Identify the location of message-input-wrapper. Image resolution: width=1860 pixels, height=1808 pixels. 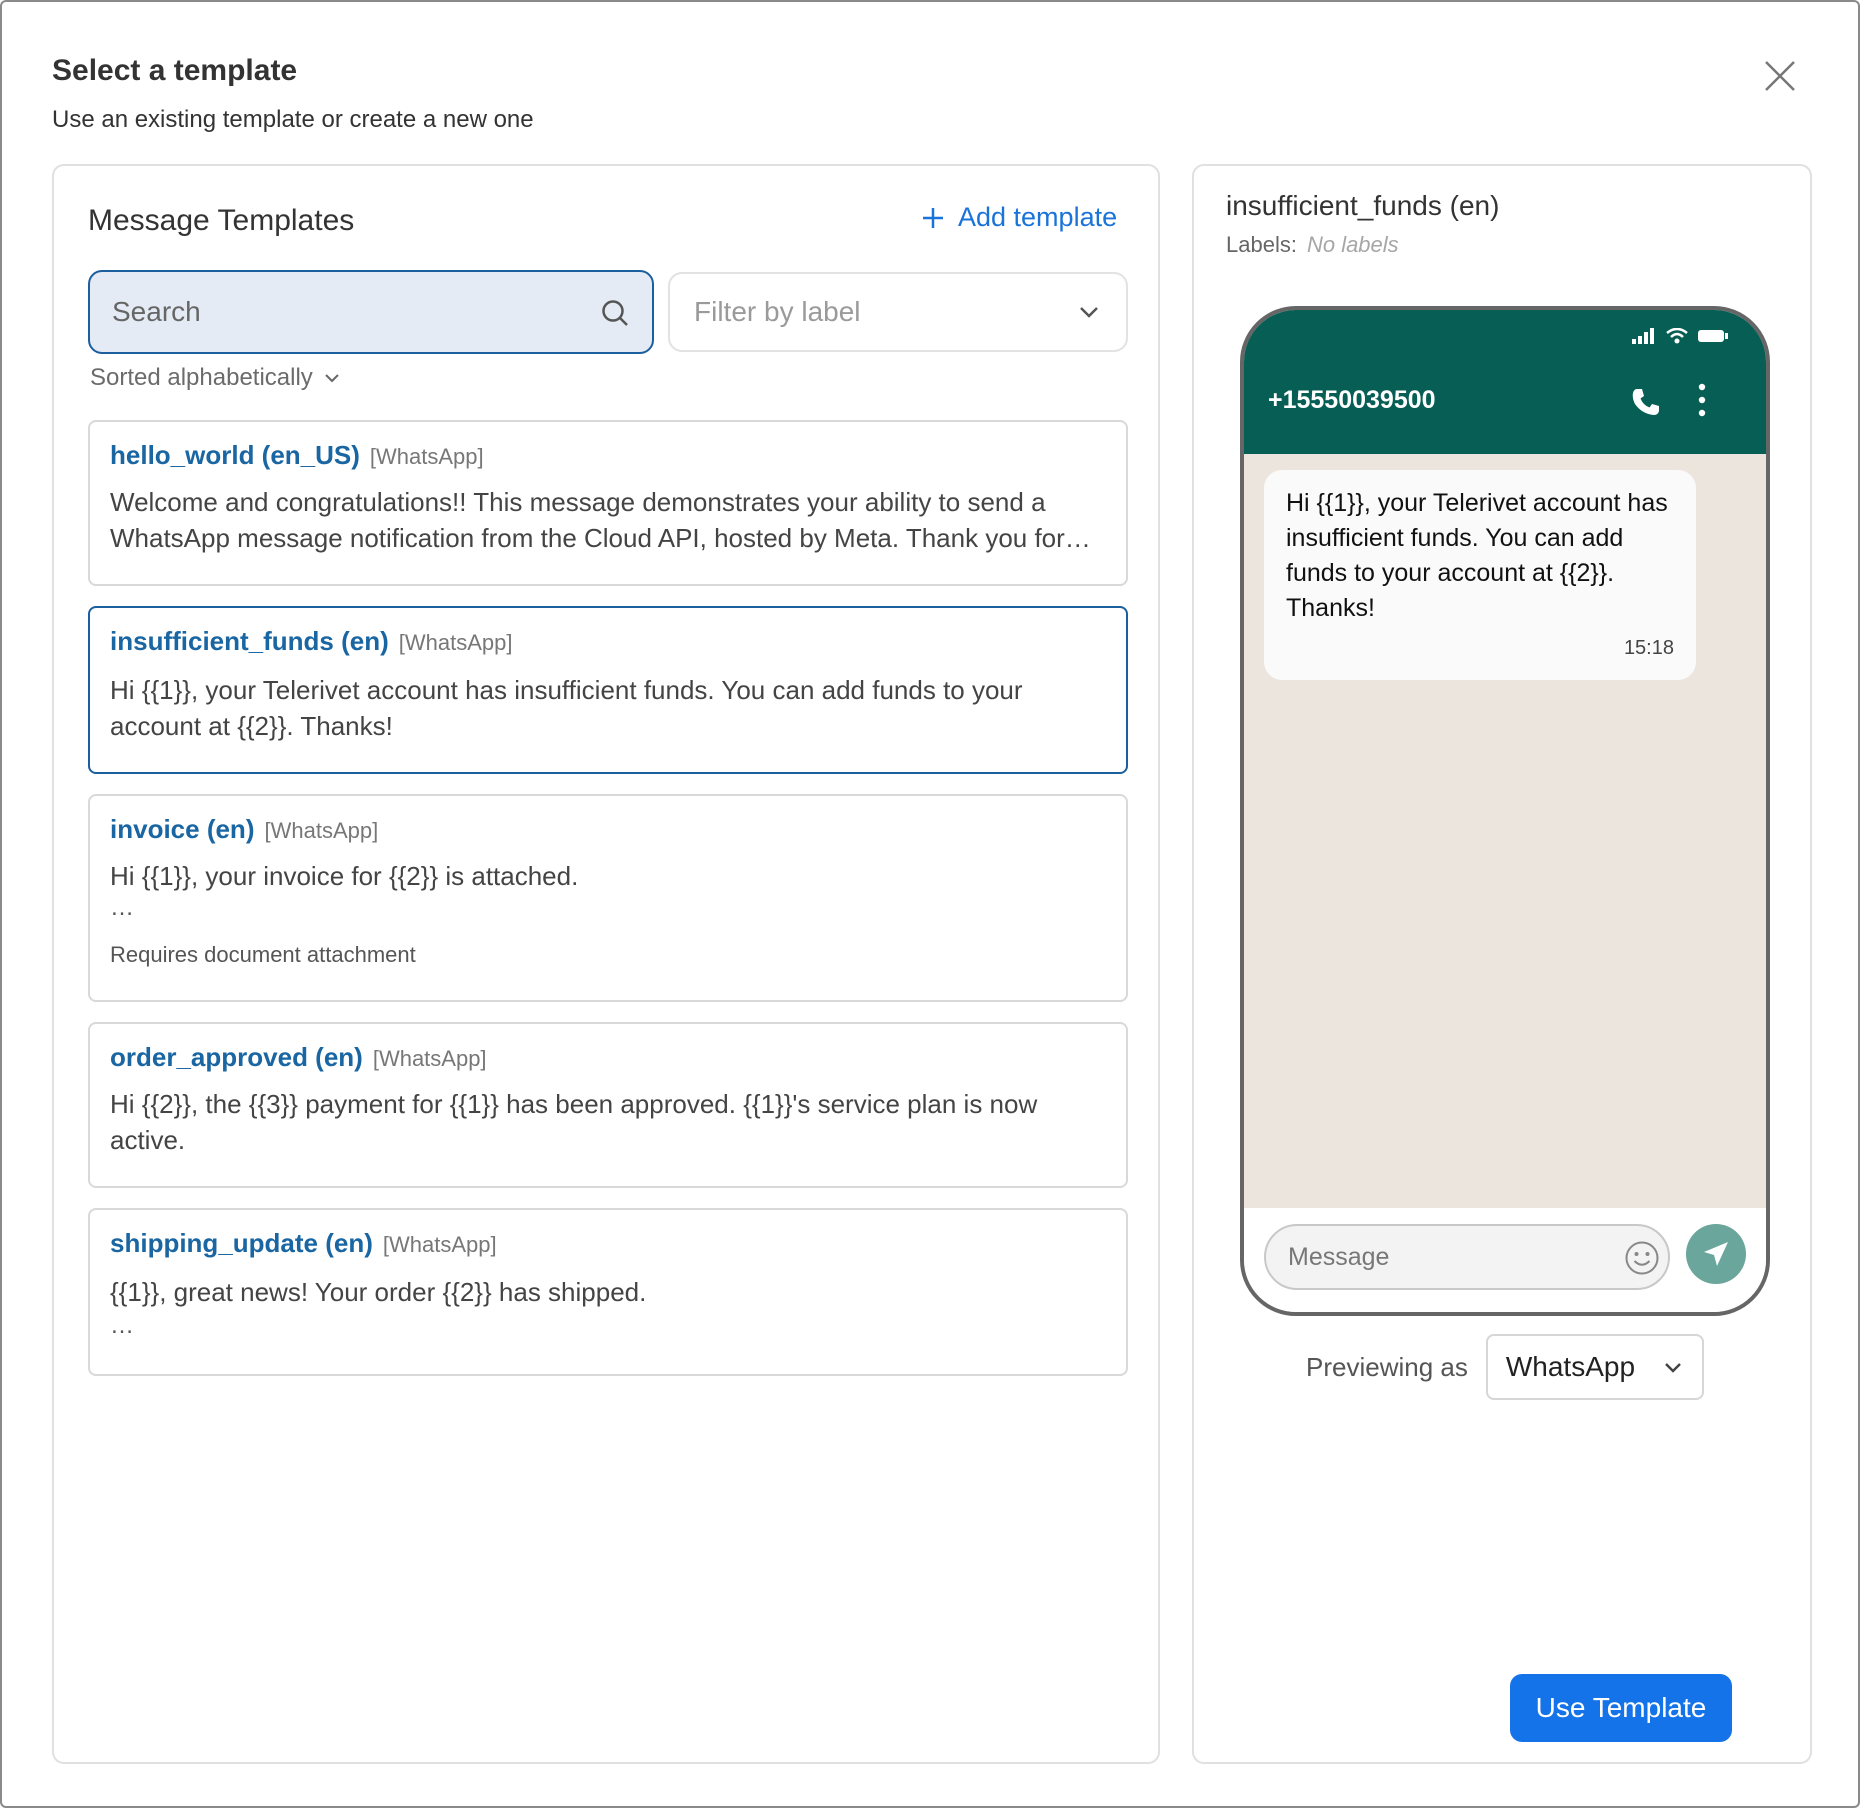
(1467, 1257).